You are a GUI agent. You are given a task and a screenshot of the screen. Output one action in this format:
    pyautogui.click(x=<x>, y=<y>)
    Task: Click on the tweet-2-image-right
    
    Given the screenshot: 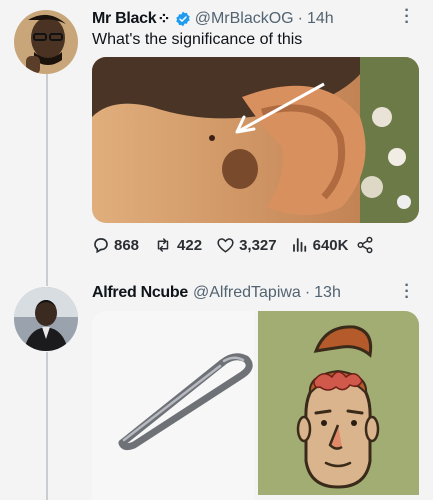 What is the action you would take?
    pyautogui.click(x=338, y=403)
    